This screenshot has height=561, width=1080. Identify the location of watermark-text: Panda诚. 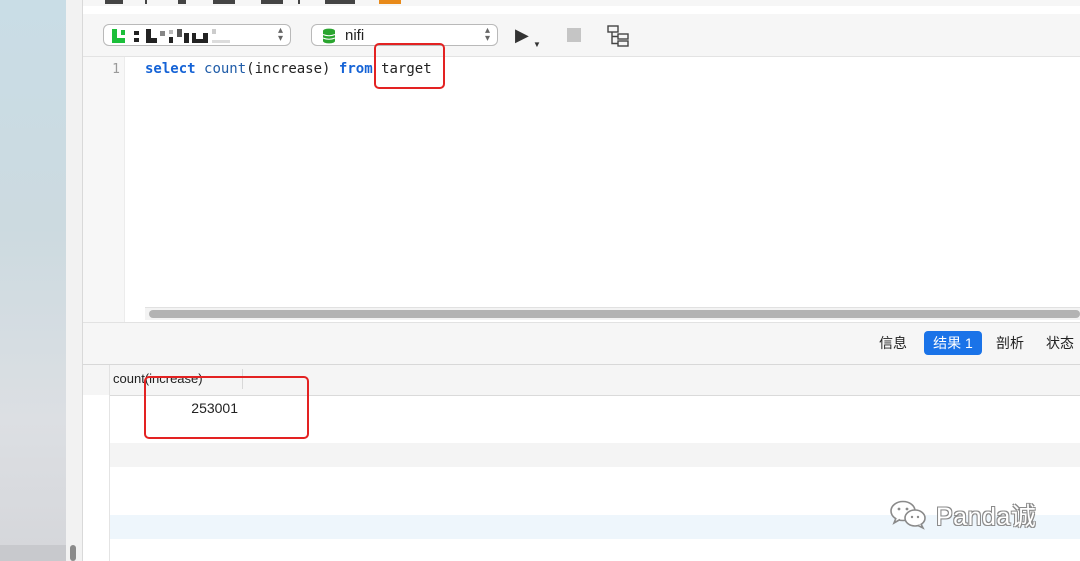
(986, 517).